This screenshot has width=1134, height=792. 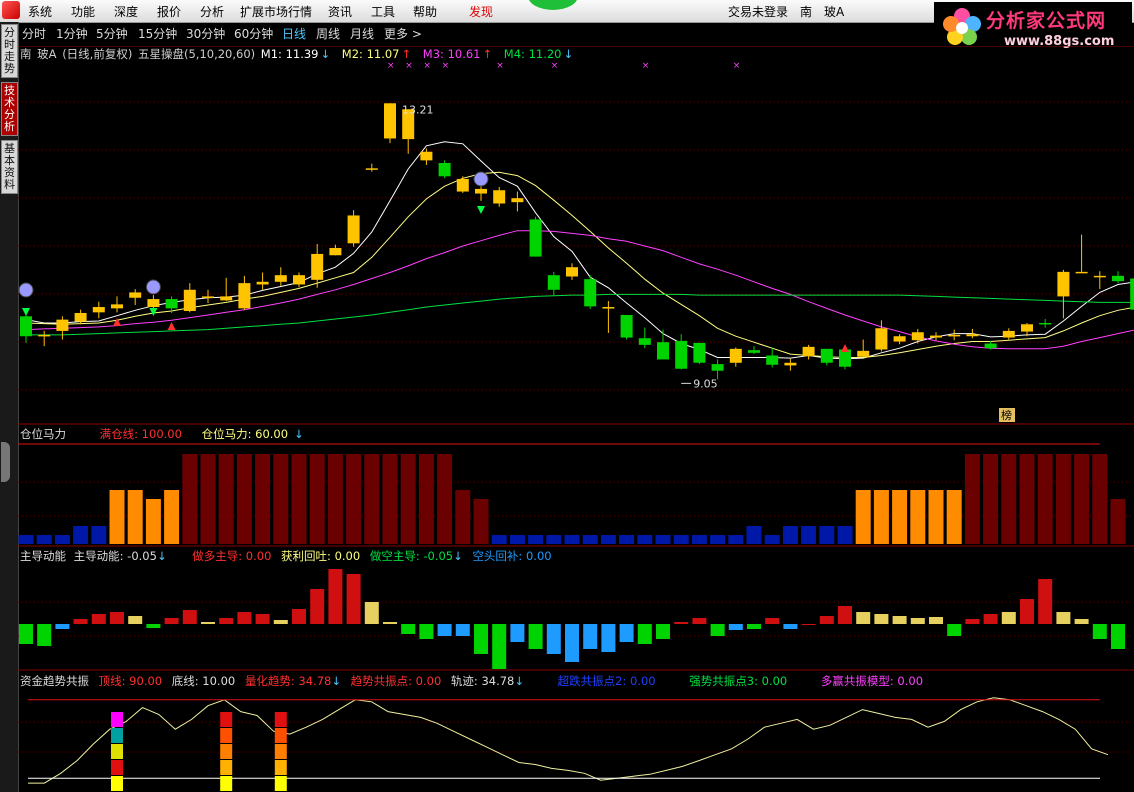 I want to click on panel2-down-arrow-icon: ↓, so click(x=299, y=434).